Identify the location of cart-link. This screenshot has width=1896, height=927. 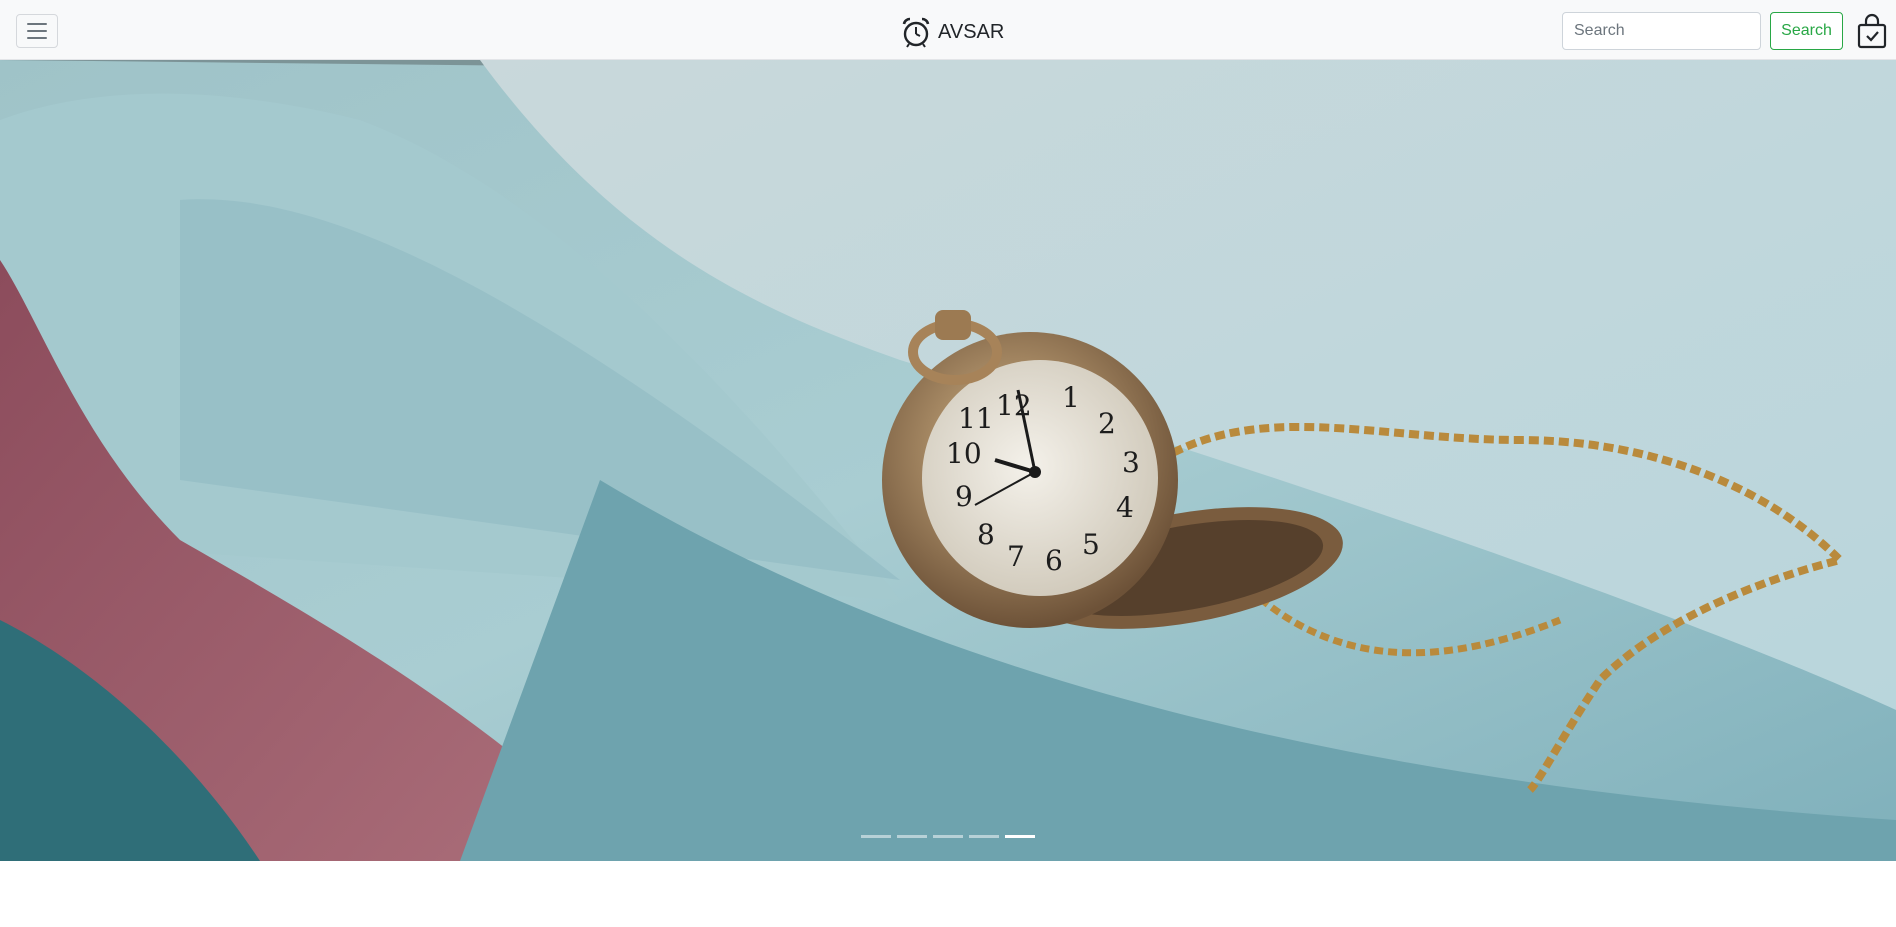
(1872, 31).